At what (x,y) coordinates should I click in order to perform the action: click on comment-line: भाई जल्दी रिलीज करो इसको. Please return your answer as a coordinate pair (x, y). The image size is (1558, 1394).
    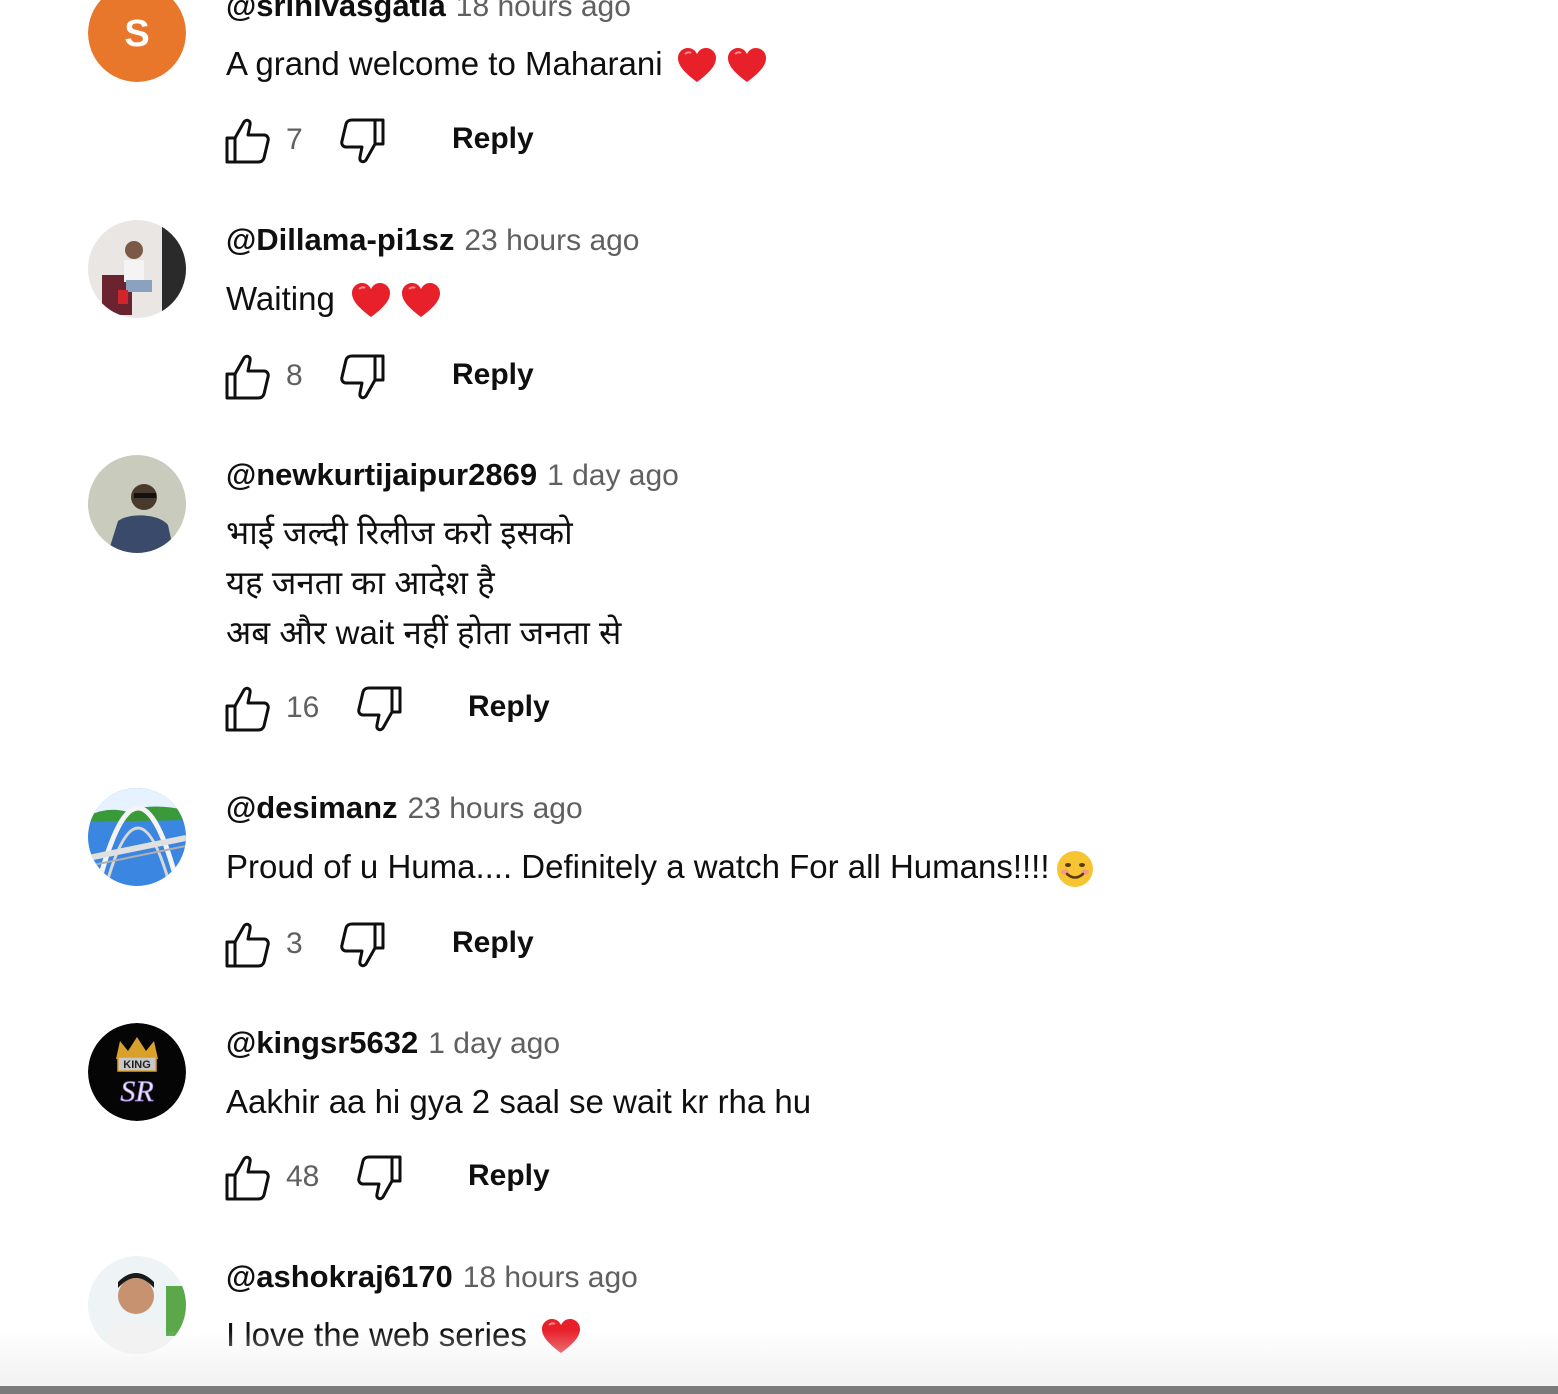
    Looking at the image, I should click on (399, 532).